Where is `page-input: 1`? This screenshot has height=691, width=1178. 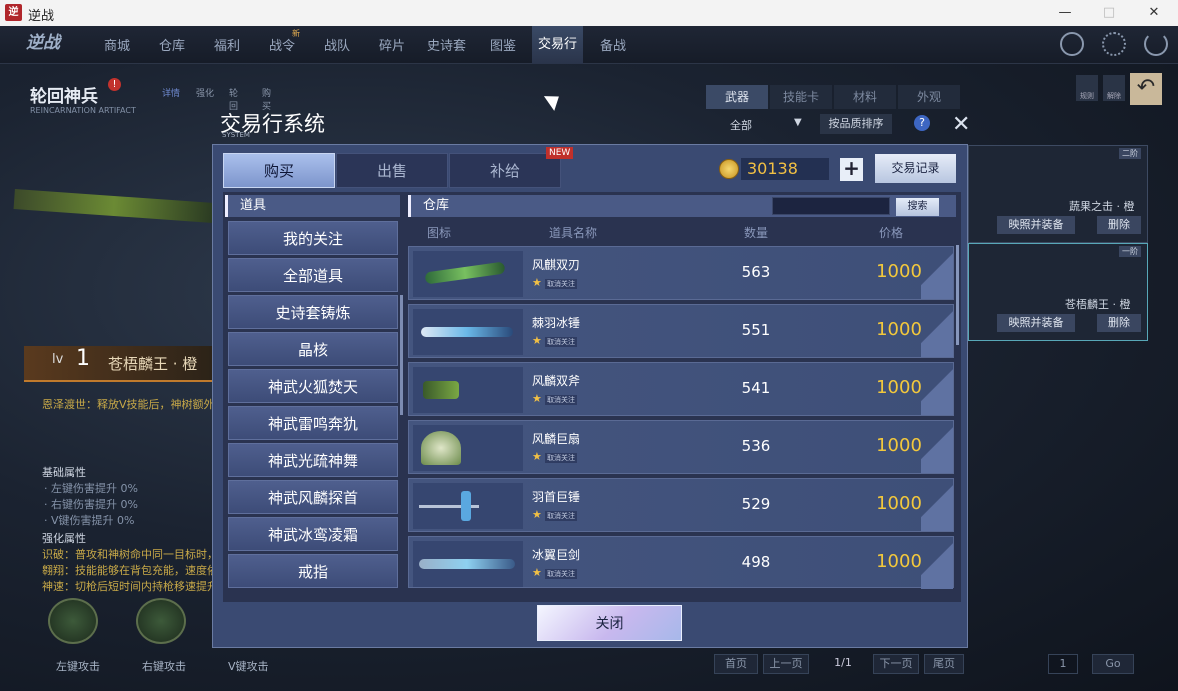
page-input: 1 is located at coordinates (1063, 664).